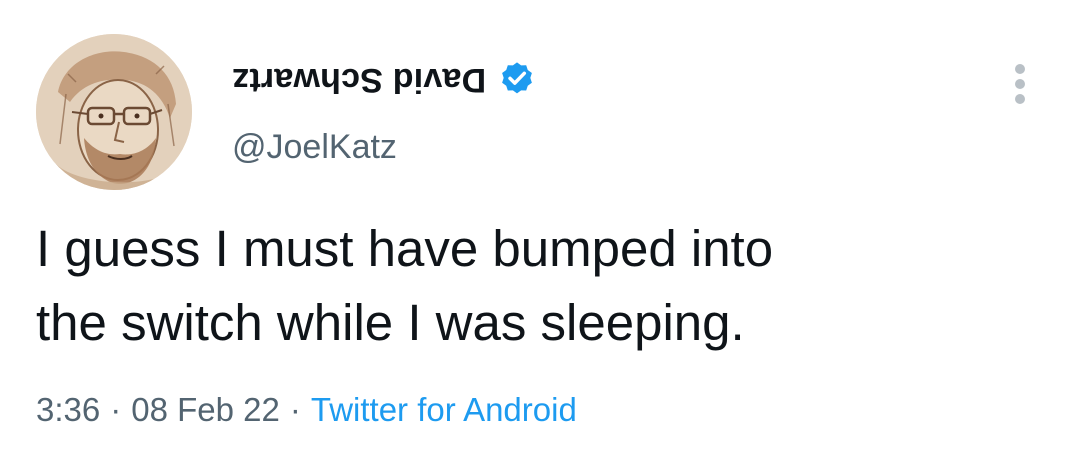 This screenshot has width=1080, height=471. What do you see at coordinates (517, 79) in the screenshot?
I see `verified-badge-icon` at bounding box center [517, 79].